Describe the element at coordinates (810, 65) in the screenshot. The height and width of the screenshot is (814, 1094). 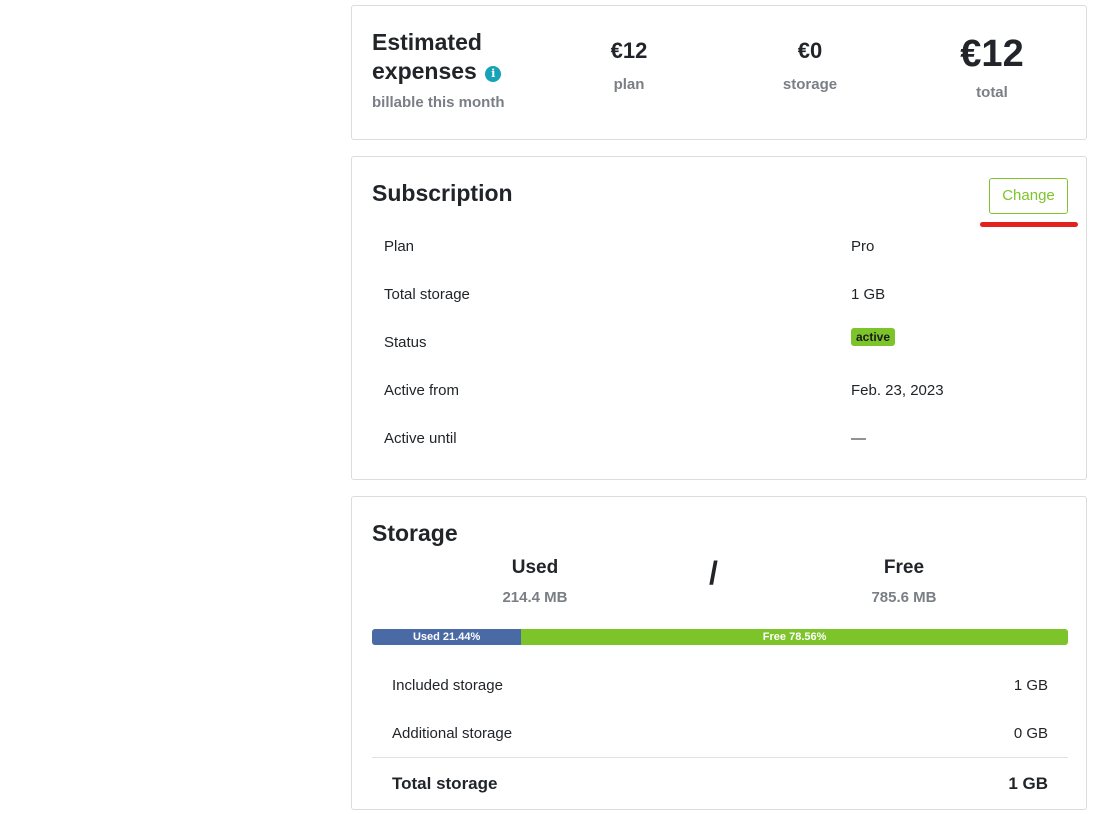
I see `storage-cost: €0 storage` at that location.